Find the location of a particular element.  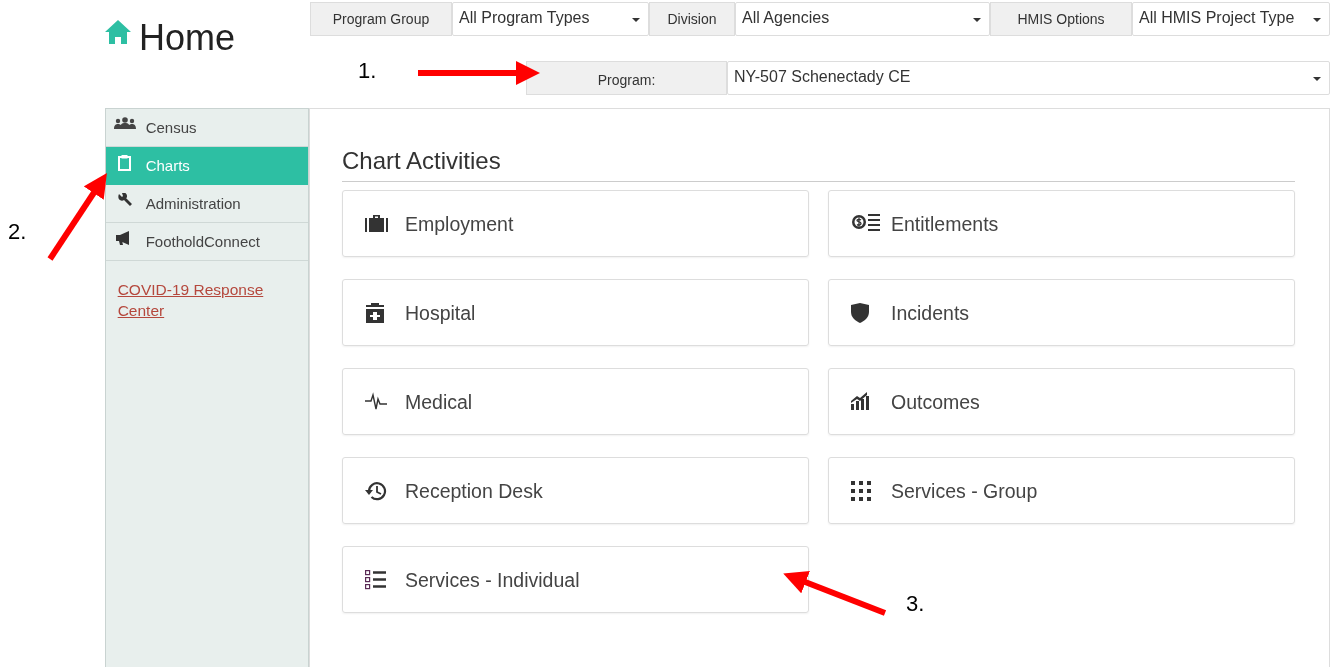

activity-card: Medical is located at coordinates (575, 401).